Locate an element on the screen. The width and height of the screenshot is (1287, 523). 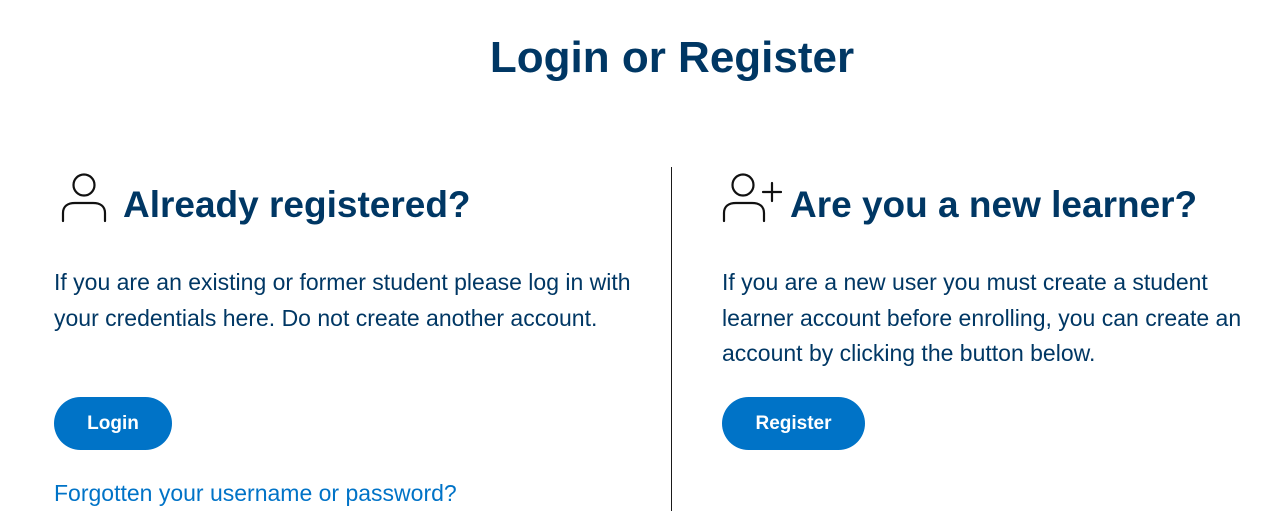
new-learner-heading: Are you a new learner? is located at coordinates (1002, 204).